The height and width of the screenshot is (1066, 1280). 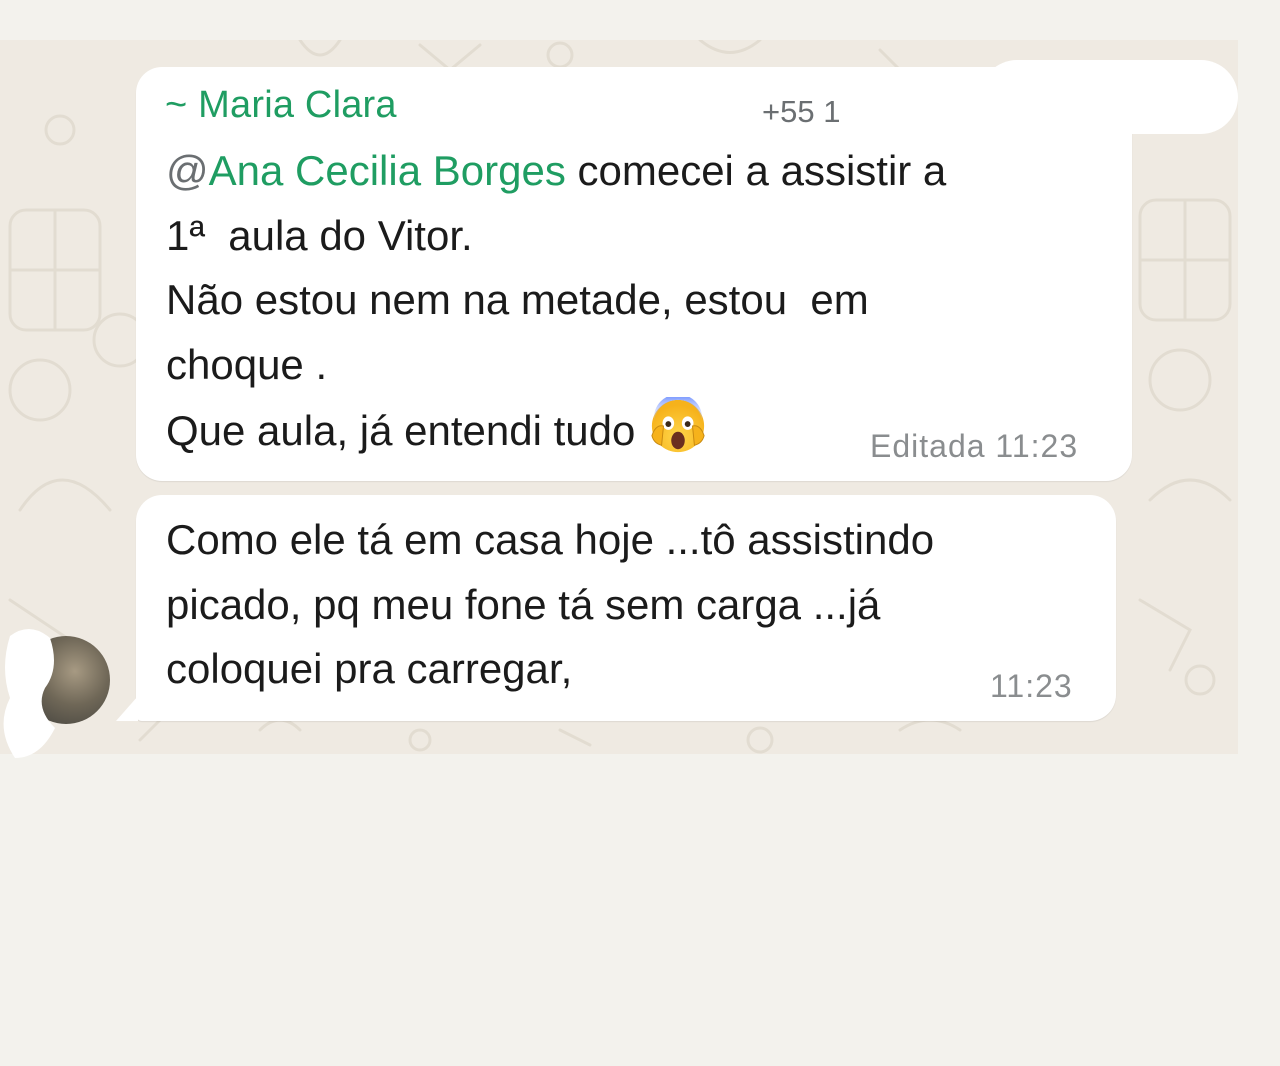 What do you see at coordinates (387, 170) in the screenshot?
I see `mention-link: Ana Cecilia Borges` at bounding box center [387, 170].